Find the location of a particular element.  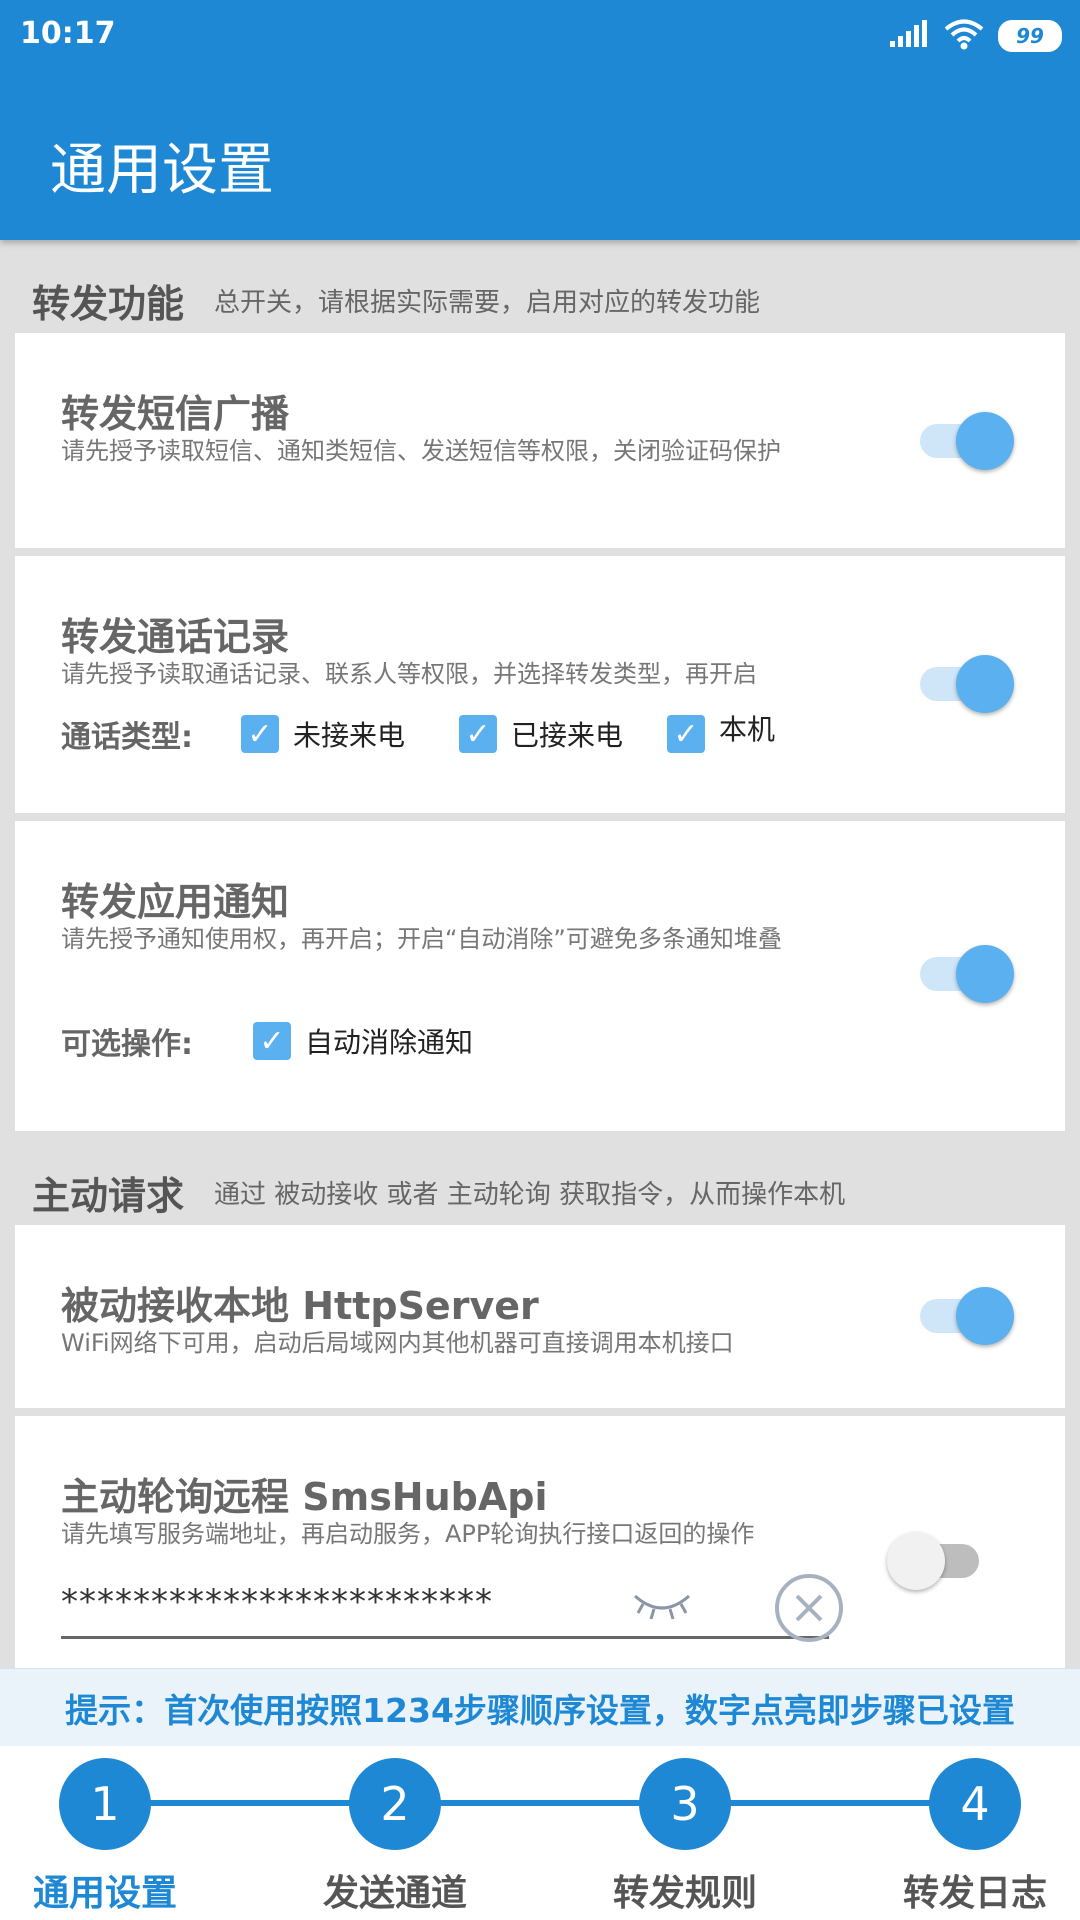

hint-bar: 提示：首次使用按照1234步骤顺序设置，数字点亮即步骤已设置 is located at coordinates (540, 1708).